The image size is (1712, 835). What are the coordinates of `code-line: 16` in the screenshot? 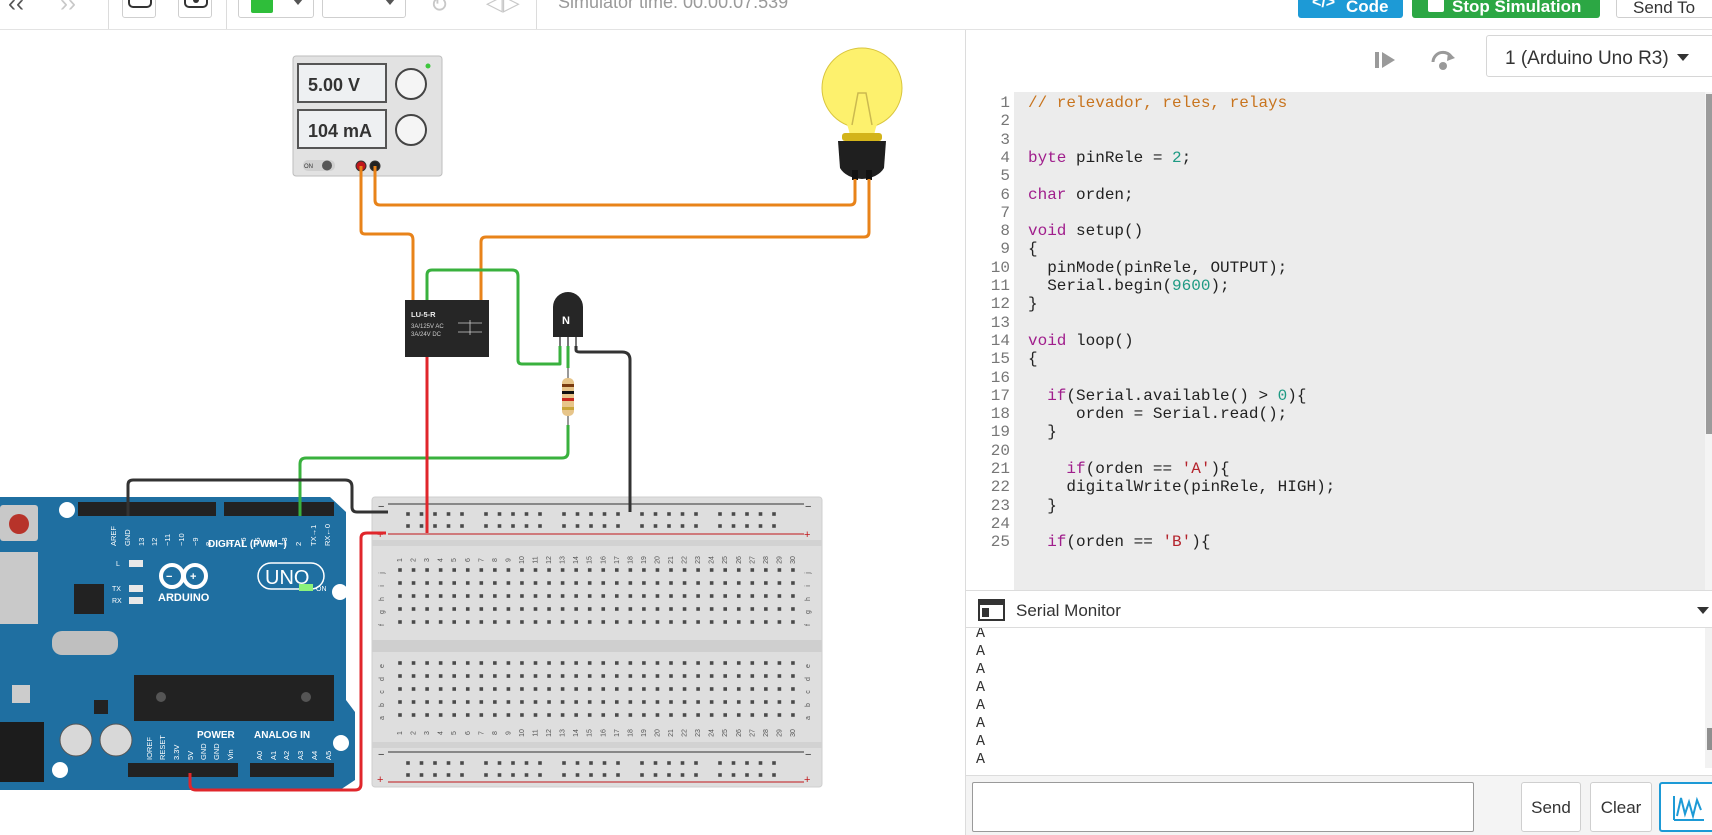 It's located at (1338, 379).